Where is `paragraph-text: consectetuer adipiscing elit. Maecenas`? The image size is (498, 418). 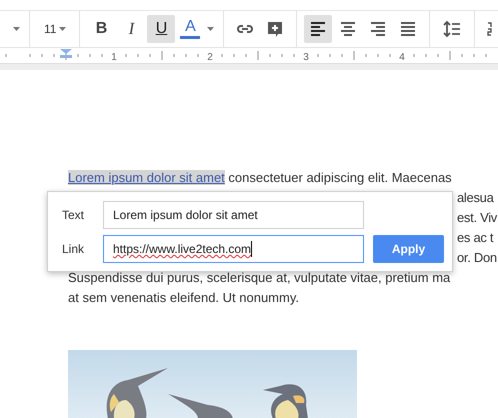 paragraph-text: consectetuer adipiscing elit. Maecenas is located at coordinates (339, 177).